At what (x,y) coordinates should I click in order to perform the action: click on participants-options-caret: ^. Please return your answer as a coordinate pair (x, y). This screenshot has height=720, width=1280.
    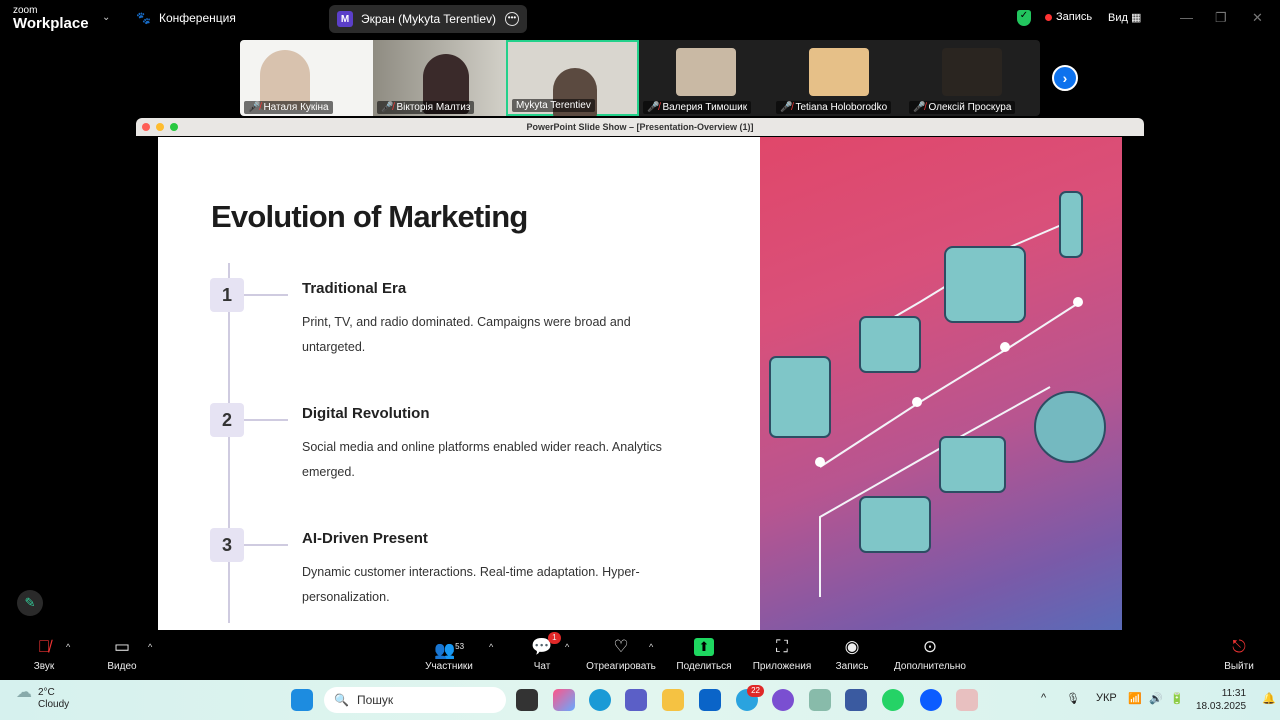
    Looking at the image, I should click on (491, 647).